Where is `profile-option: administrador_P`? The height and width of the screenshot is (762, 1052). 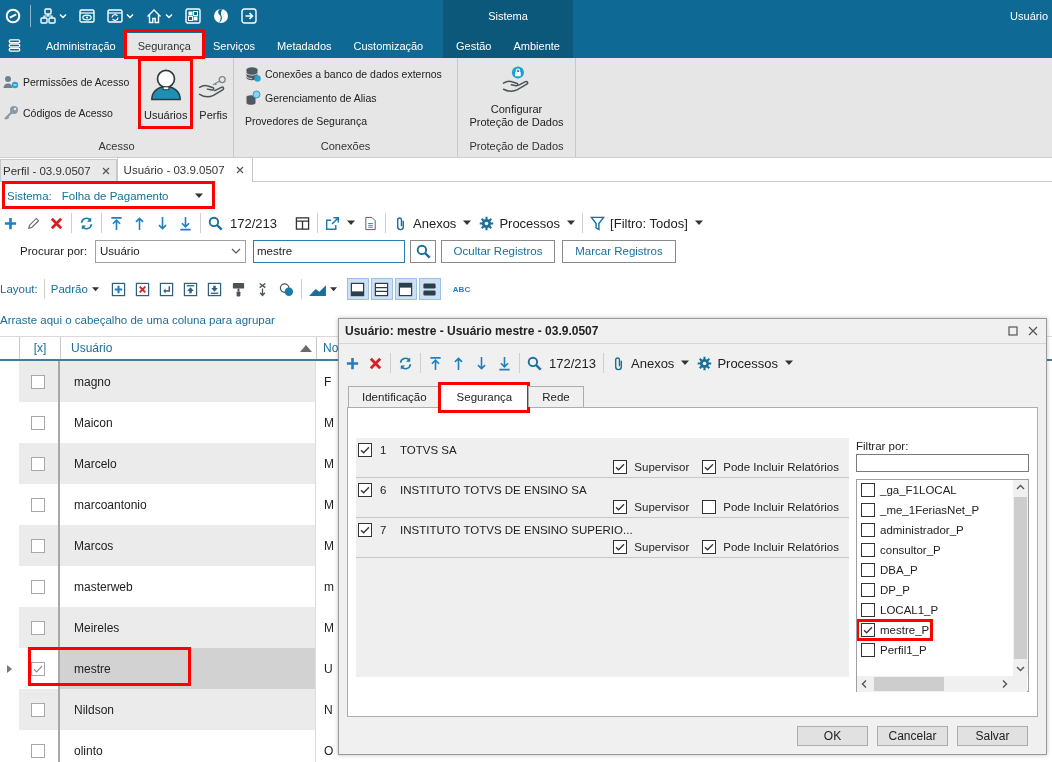 profile-option: administrador_P is located at coordinates (912, 530).